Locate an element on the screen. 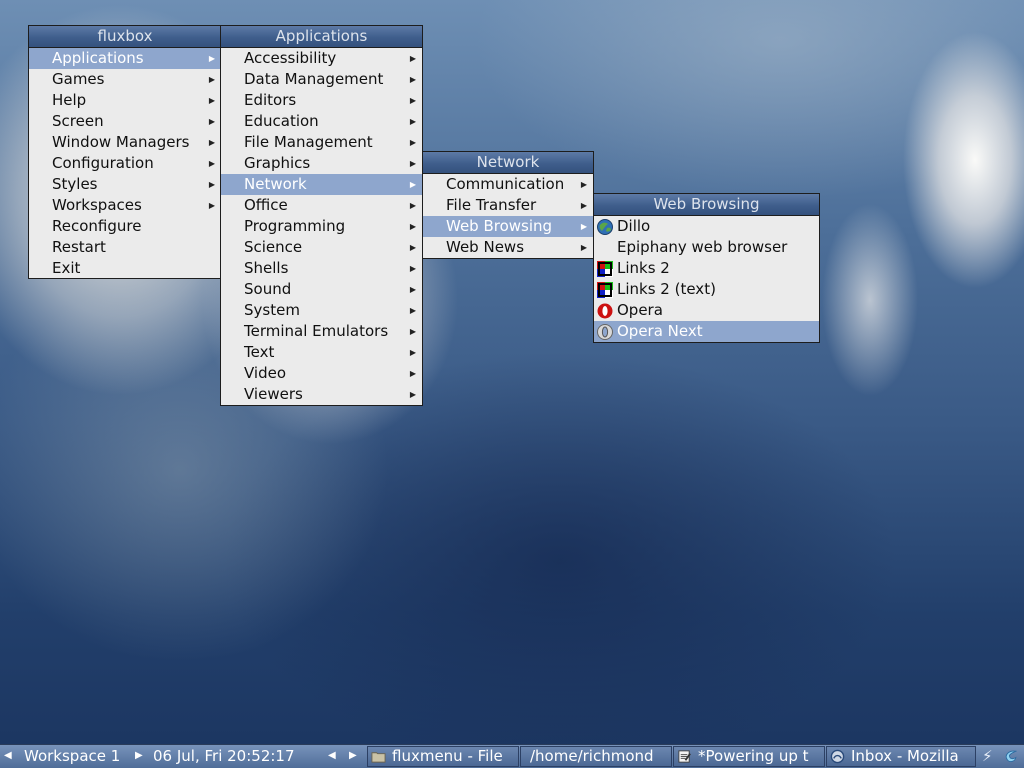 The image size is (1024, 768). menu-item-file-transfer: File Transfer ▶ is located at coordinates (508, 205).